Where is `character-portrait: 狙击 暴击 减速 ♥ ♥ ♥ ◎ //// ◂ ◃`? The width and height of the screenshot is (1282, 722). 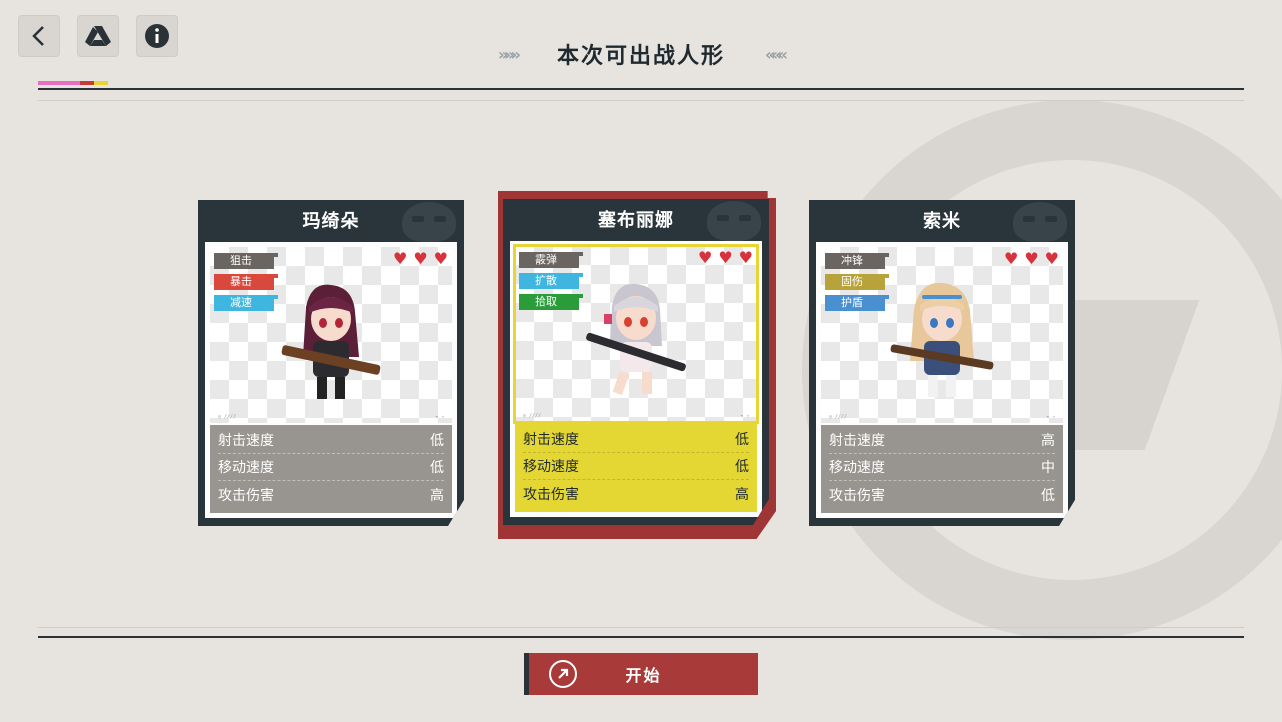
character-portrait: 狙击 暴击 减速 ♥ ♥ ♥ ◎ //// ◂ ◃ is located at coordinates (331, 335).